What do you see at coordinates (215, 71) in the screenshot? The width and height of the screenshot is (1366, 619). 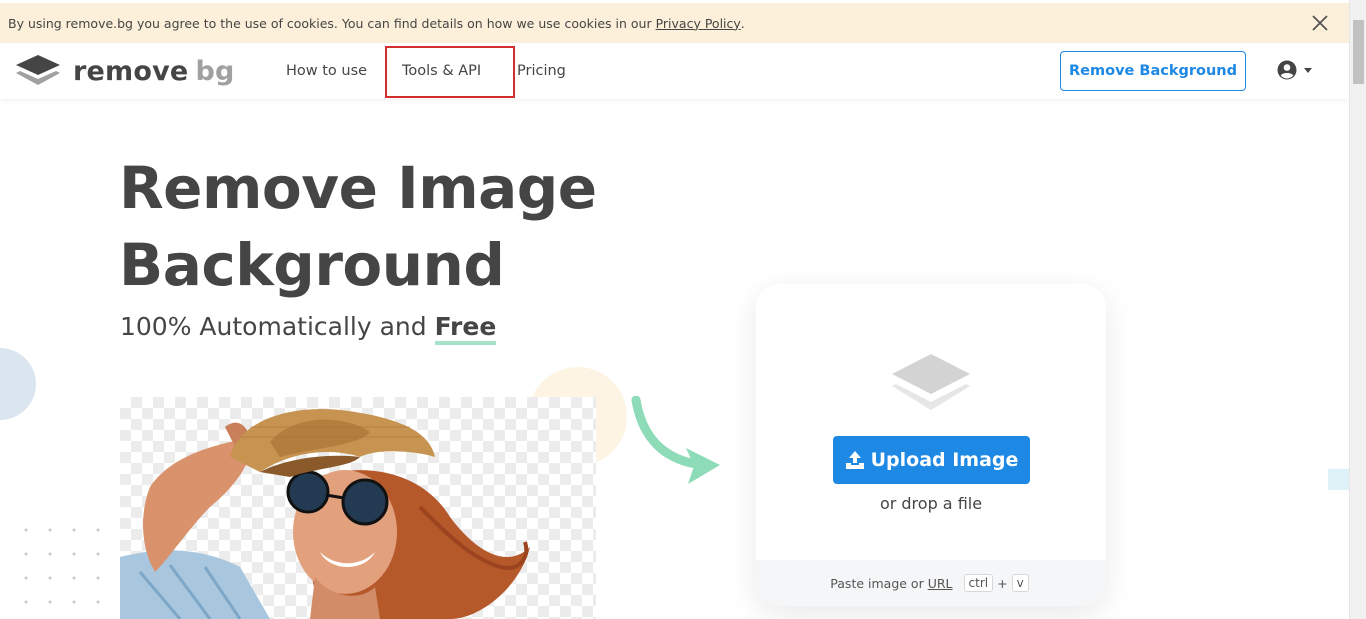 I see `logo-bg-text: bg` at bounding box center [215, 71].